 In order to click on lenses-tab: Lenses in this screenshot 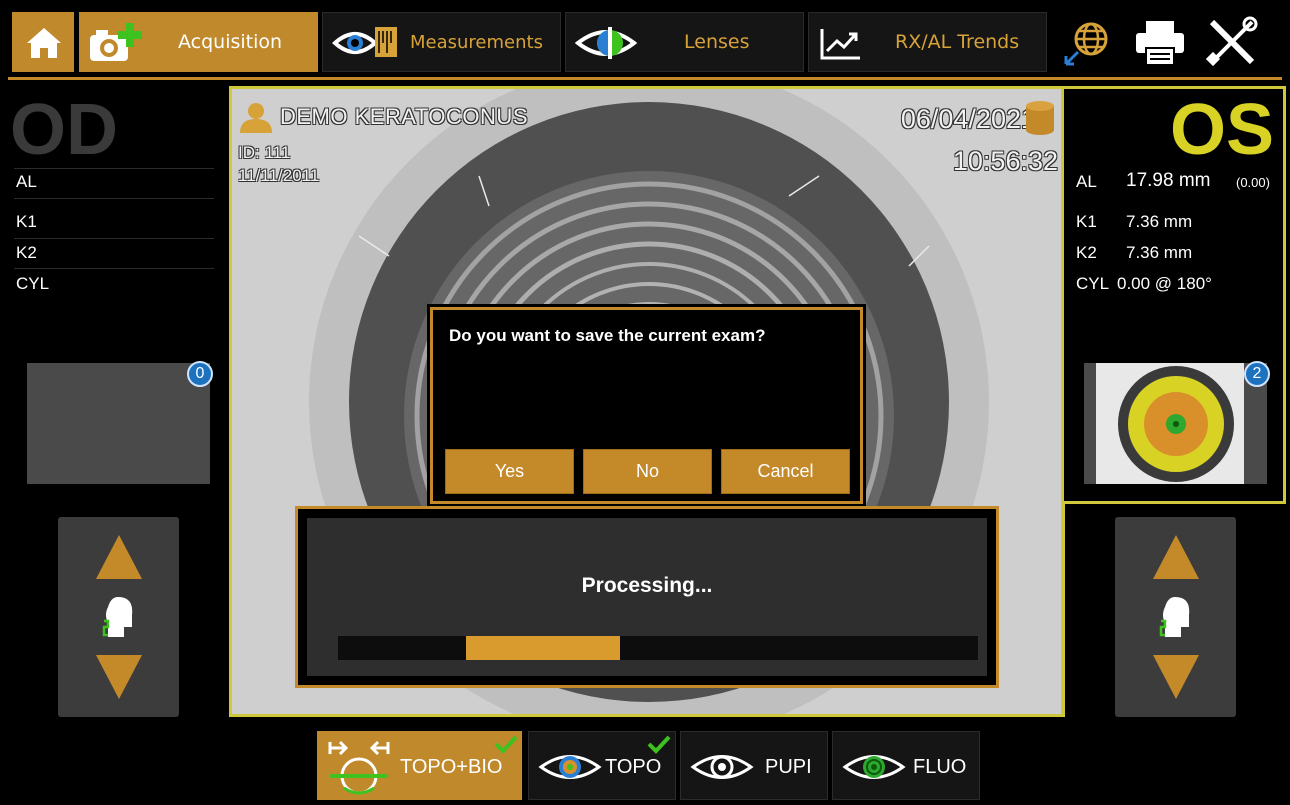, I will do `click(684, 42)`.